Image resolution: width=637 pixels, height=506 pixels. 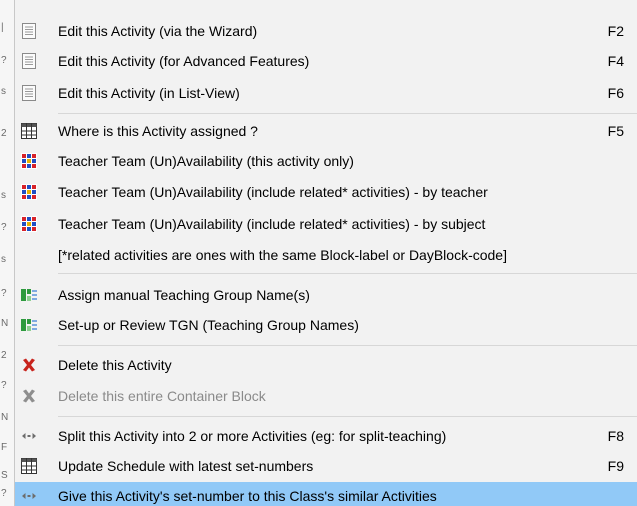 I want to click on edge-glyph: |, so click(x=2, y=27).